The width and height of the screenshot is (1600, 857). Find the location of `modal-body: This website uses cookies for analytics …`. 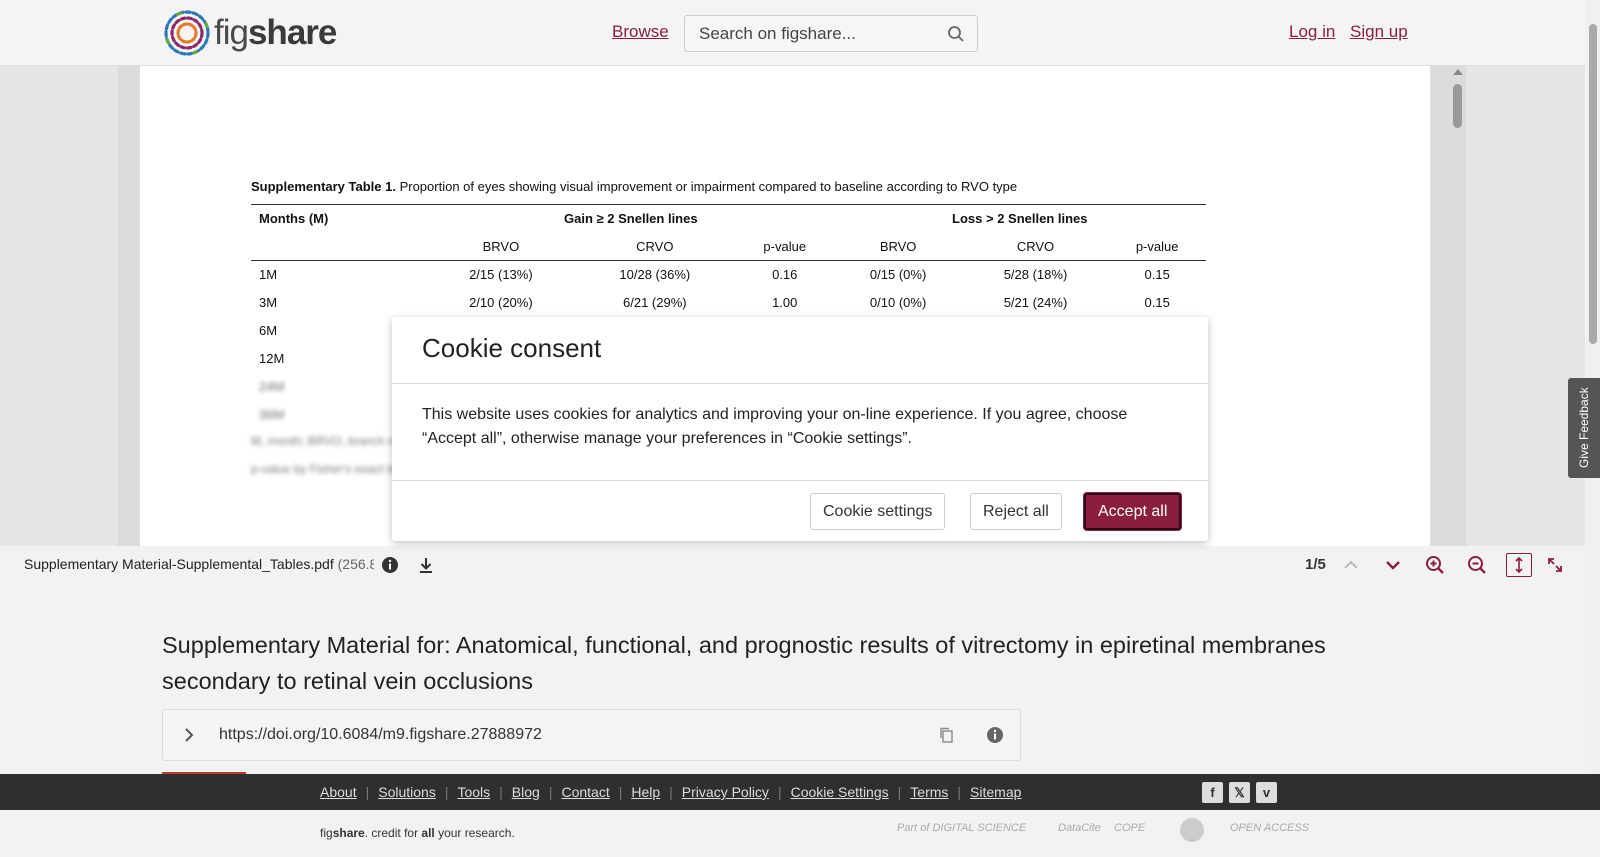

modal-body: This website uses cookies for analytics … is located at coordinates (775, 426).